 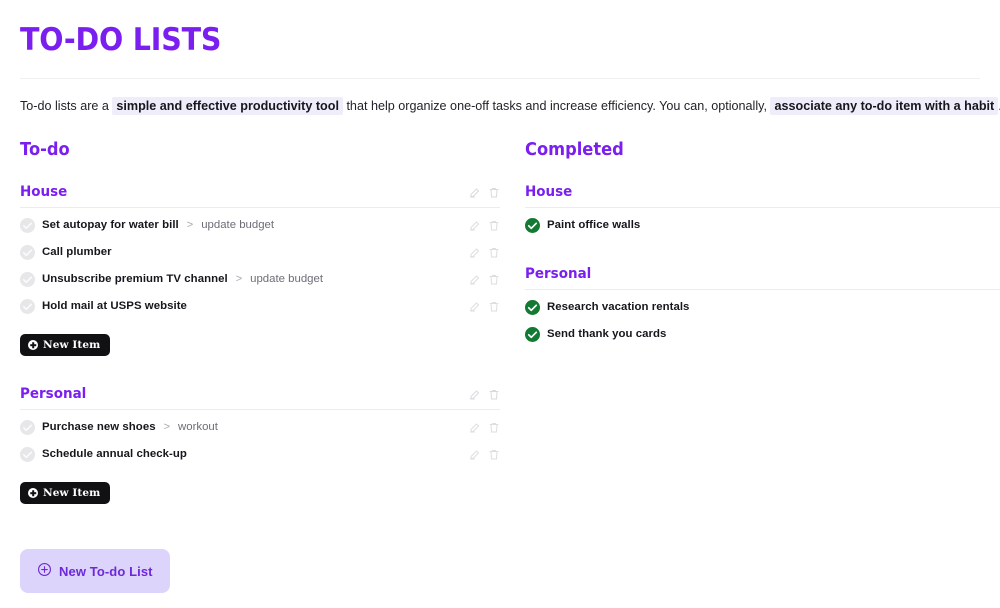 I want to click on item-label: Set autopay for water bill, so click(x=110, y=225).